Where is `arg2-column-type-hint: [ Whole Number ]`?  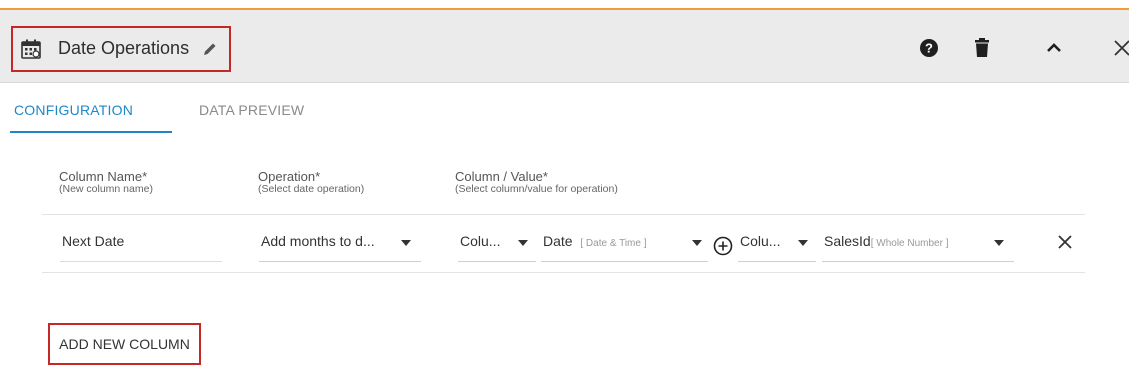
arg2-column-type-hint: [ Whole Number ] is located at coordinates (909, 243).